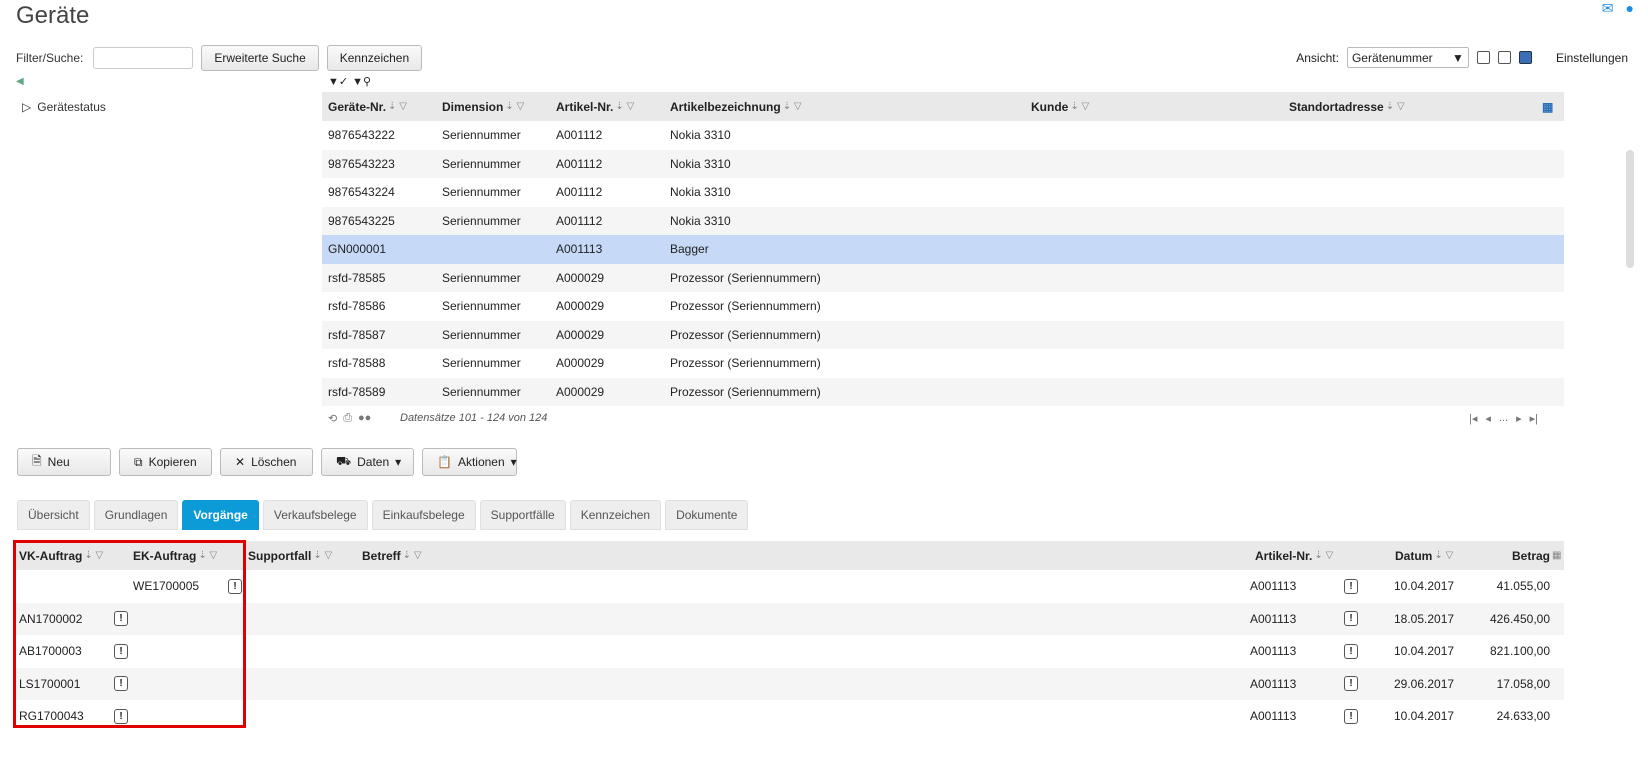  What do you see at coordinates (1519, 418) in the screenshot?
I see `next-page-icon: ▸` at bounding box center [1519, 418].